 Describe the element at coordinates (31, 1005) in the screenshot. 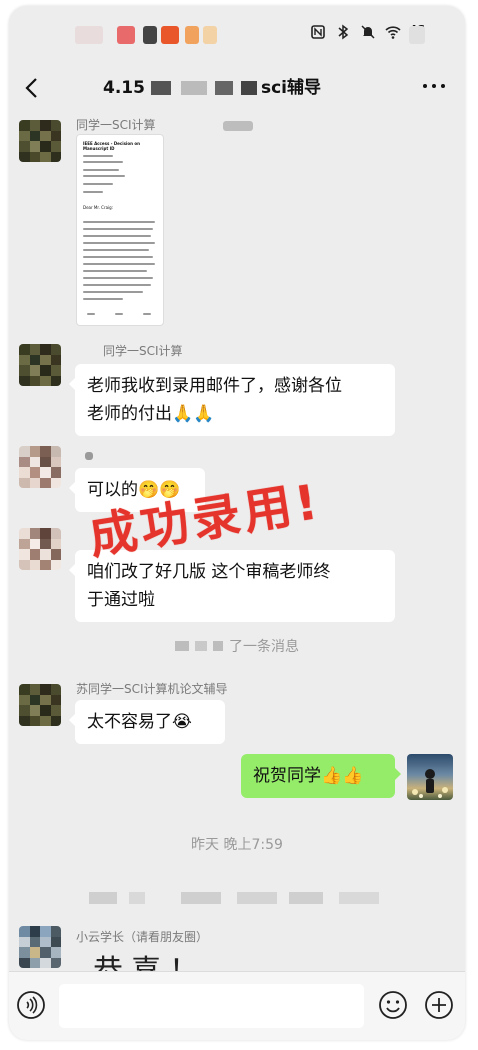

I see `voice-icon` at that location.